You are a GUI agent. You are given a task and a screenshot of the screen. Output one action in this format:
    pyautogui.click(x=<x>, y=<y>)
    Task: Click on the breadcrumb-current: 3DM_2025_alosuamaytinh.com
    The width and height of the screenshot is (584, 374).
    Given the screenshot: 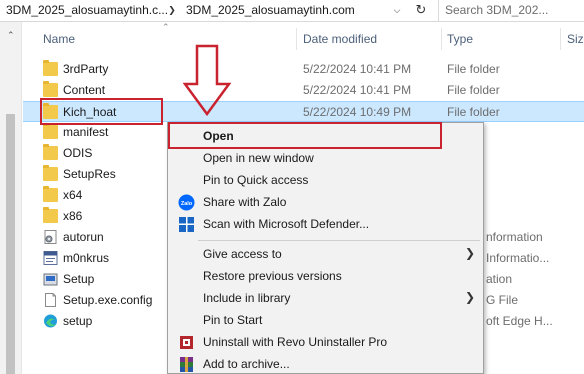 What is the action you would take?
    pyautogui.click(x=270, y=10)
    